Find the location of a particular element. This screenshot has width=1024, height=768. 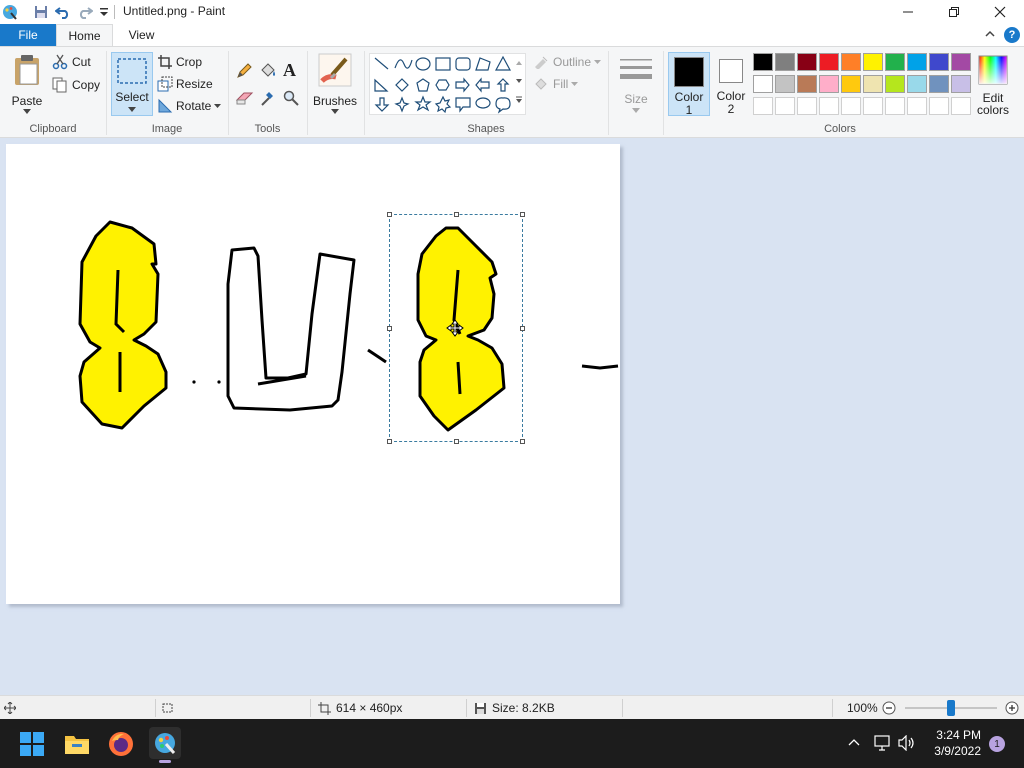

resize-handle-s is located at coordinates (456, 441).